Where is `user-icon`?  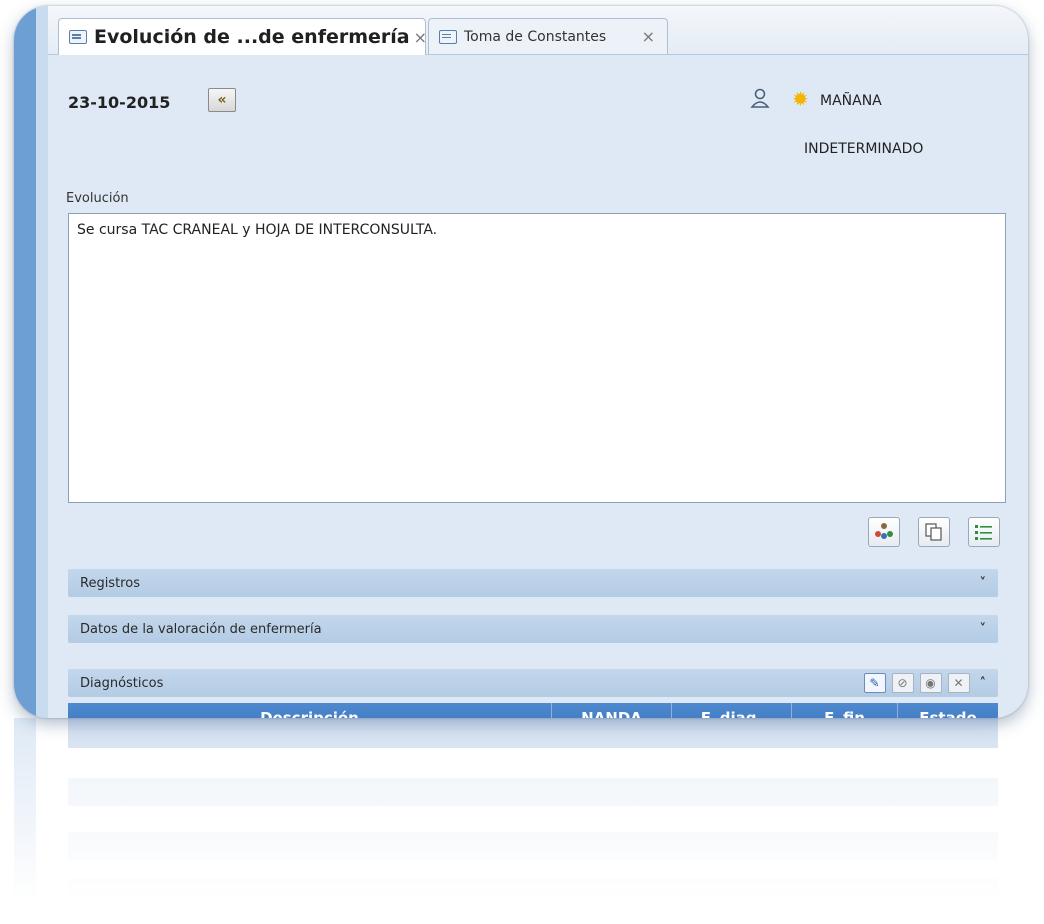 user-icon is located at coordinates (760, 98).